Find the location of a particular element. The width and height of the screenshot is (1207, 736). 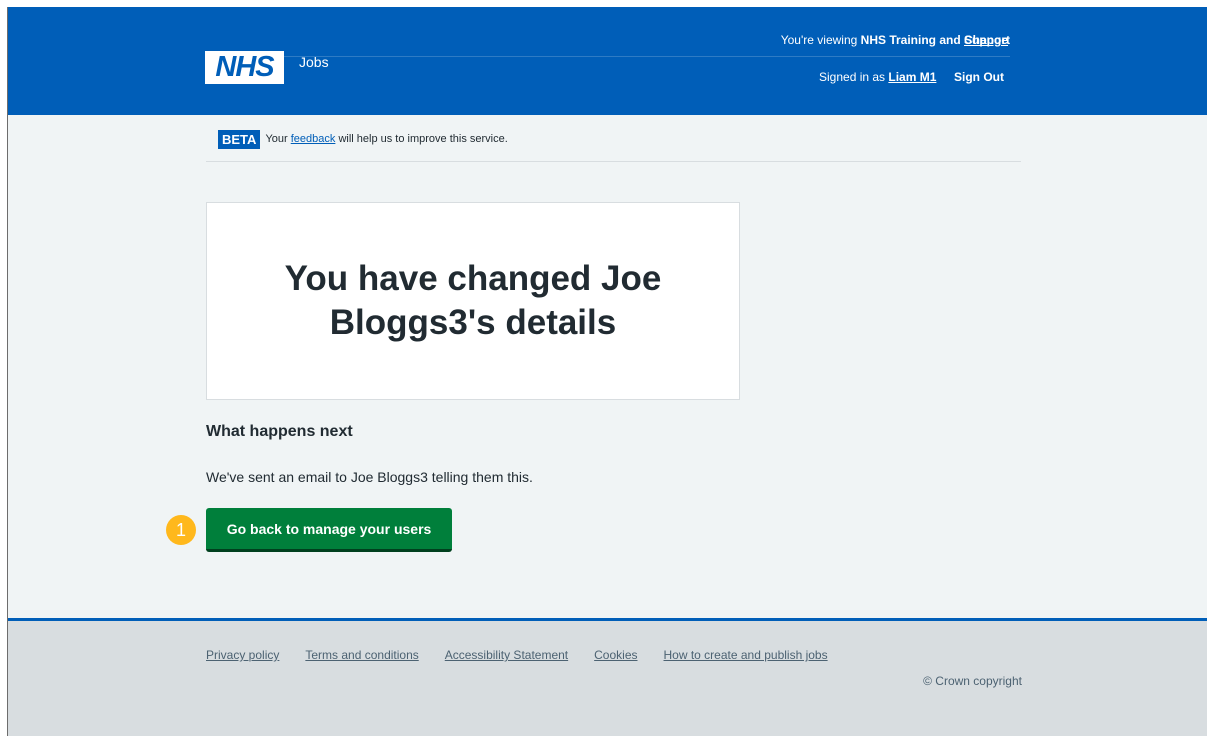

signed-in-prefix: Signed in as is located at coordinates (852, 77).